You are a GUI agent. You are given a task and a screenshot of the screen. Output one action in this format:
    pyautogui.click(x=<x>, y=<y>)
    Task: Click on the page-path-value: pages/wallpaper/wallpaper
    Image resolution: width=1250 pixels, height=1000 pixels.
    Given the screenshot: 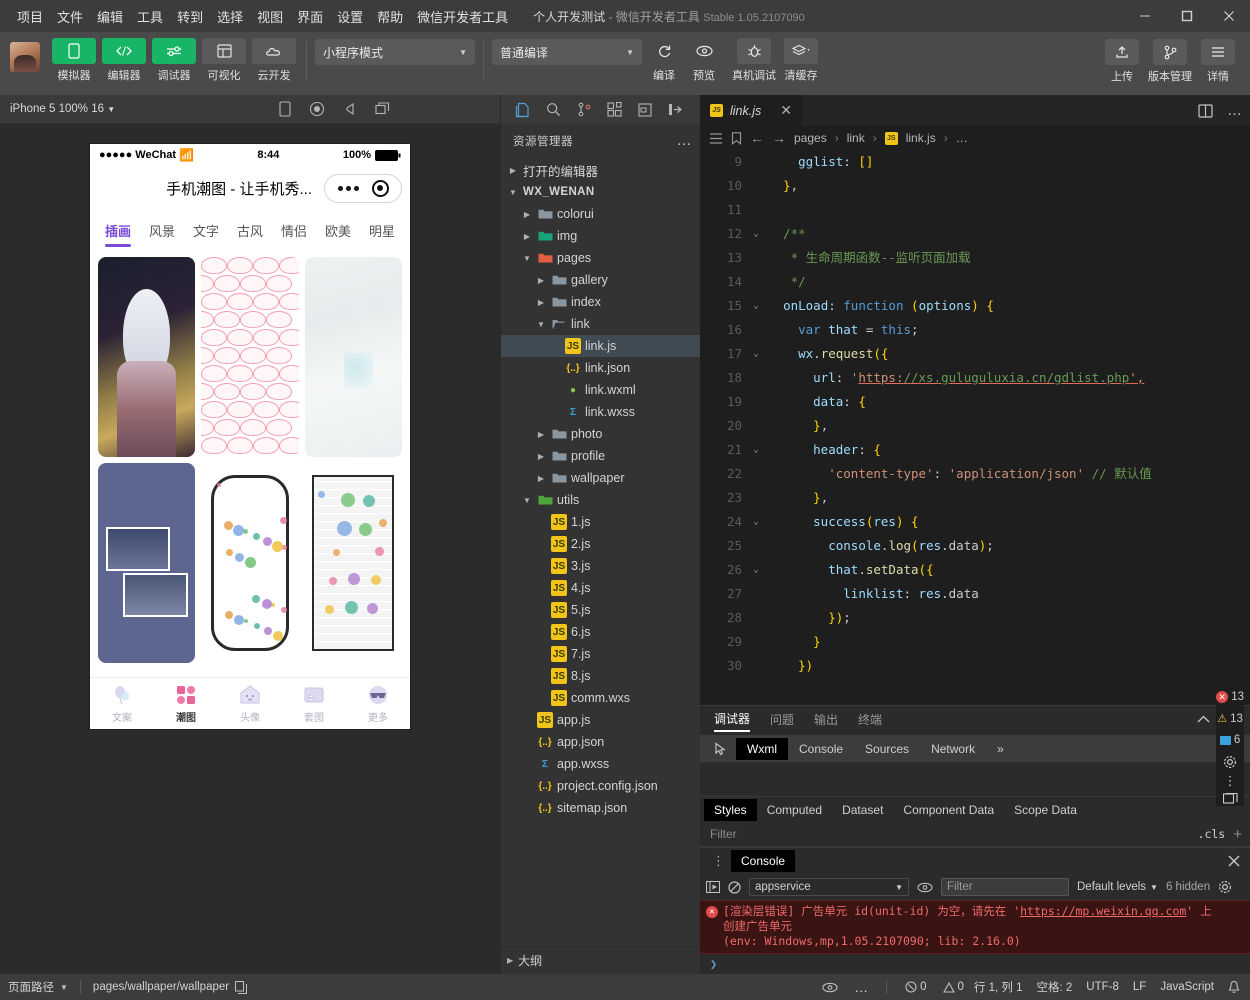 What is the action you would take?
    pyautogui.click(x=161, y=987)
    